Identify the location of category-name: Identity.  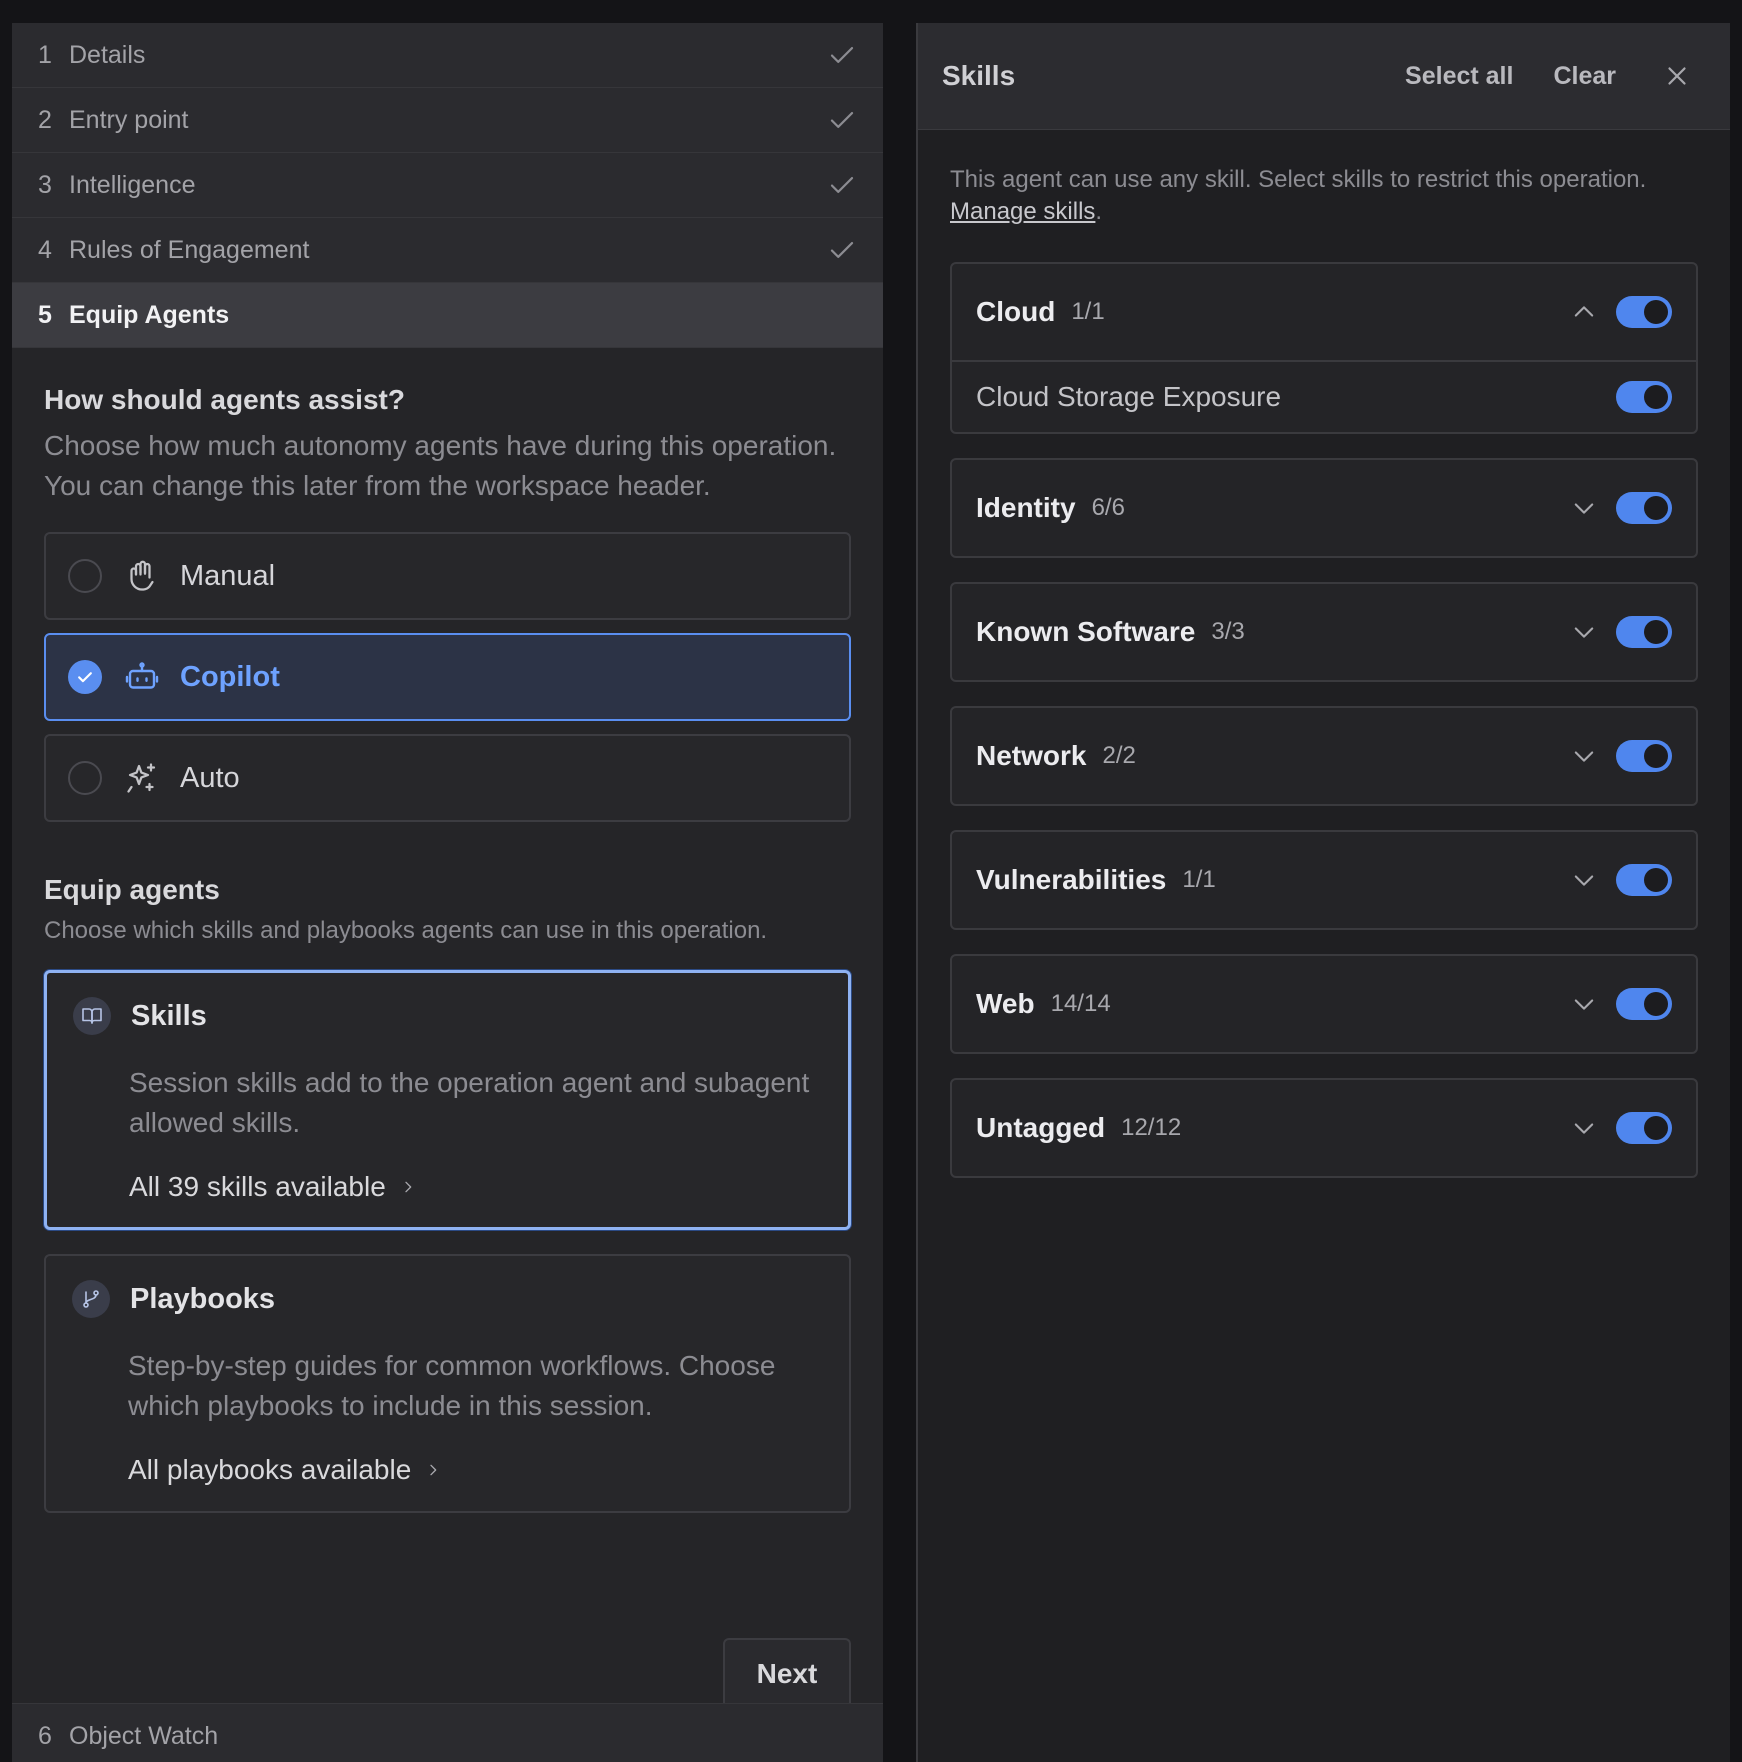
(1026, 507).